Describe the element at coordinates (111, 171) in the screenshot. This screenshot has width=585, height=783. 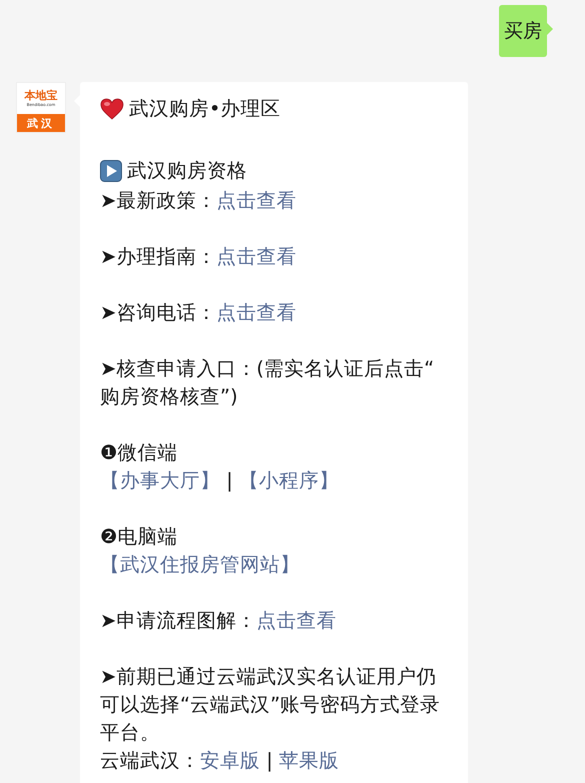
I see `play-icon` at that location.